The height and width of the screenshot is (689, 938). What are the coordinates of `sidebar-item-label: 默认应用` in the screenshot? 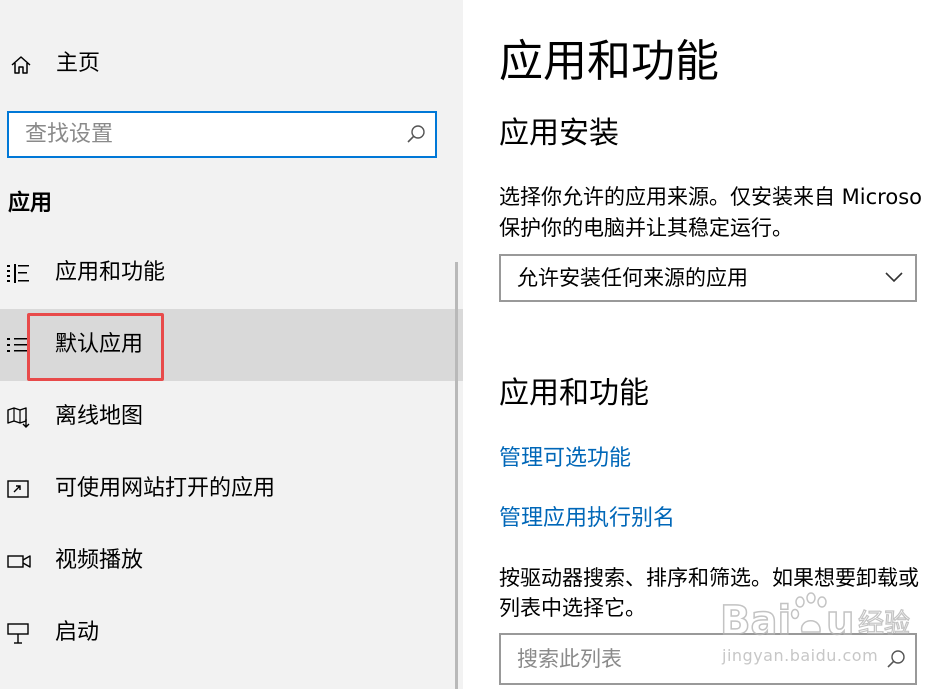 It's located at (99, 344).